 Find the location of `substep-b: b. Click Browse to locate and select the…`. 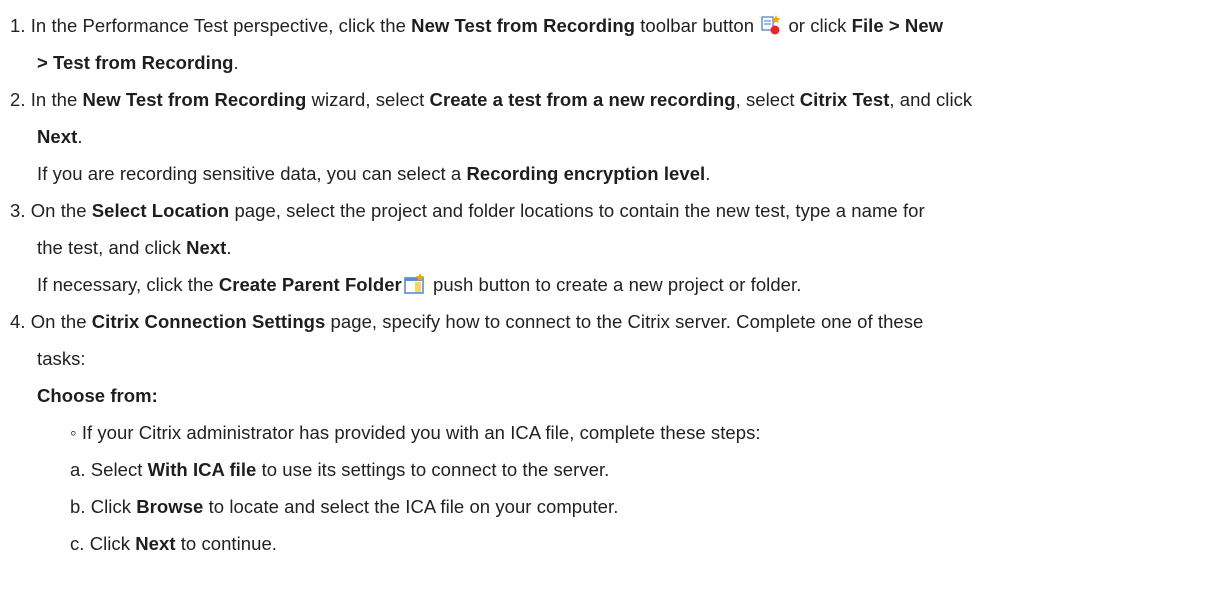

substep-b: b. Click Browse to locate and select the… is located at coordinates (344, 507).